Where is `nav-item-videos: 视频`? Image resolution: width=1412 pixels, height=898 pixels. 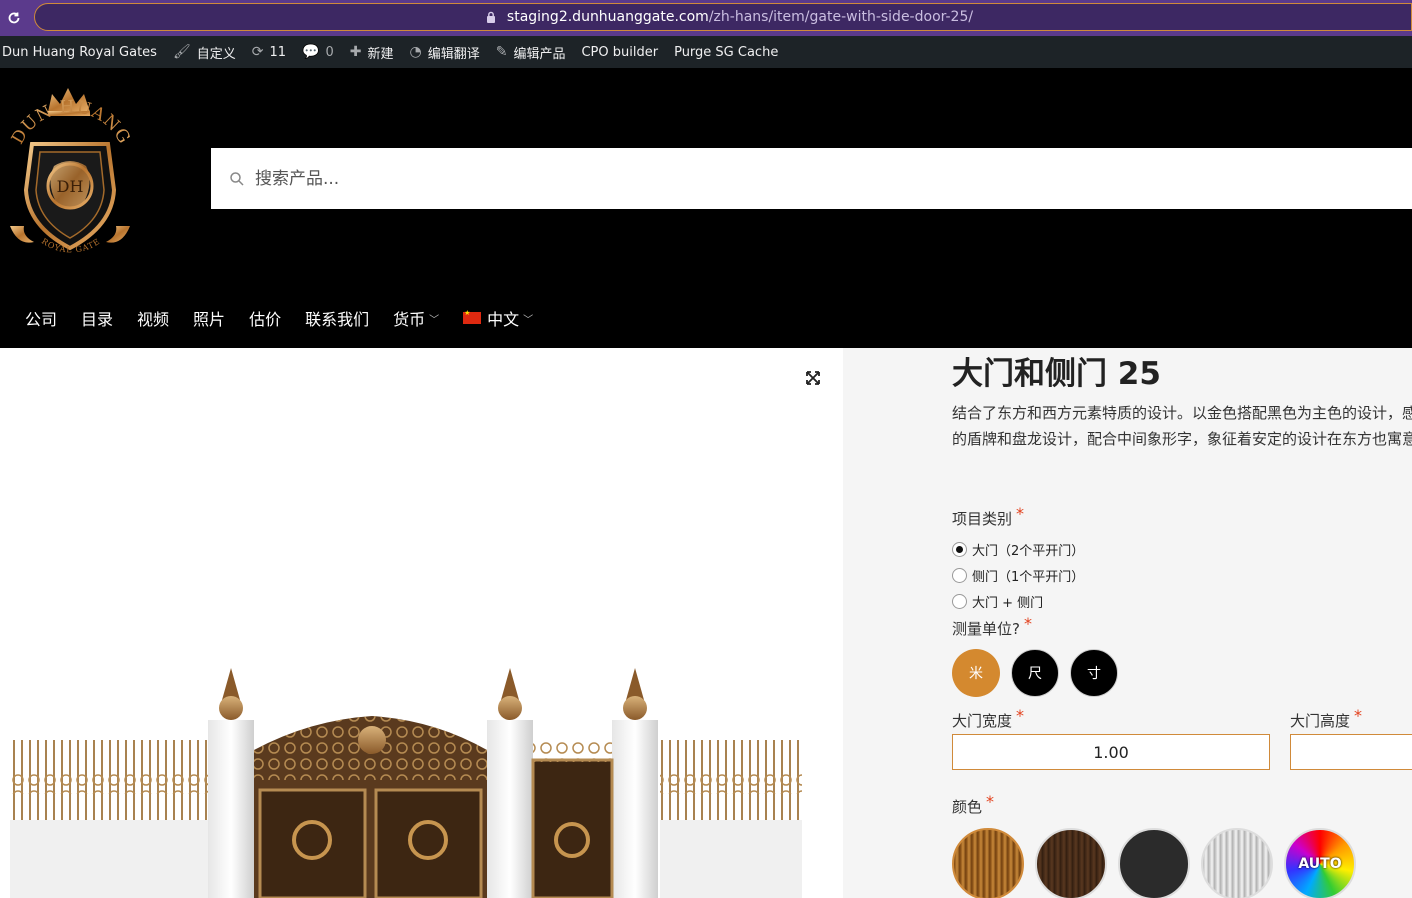 nav-item-videos: 视频 is located at coordinates (153, 318).